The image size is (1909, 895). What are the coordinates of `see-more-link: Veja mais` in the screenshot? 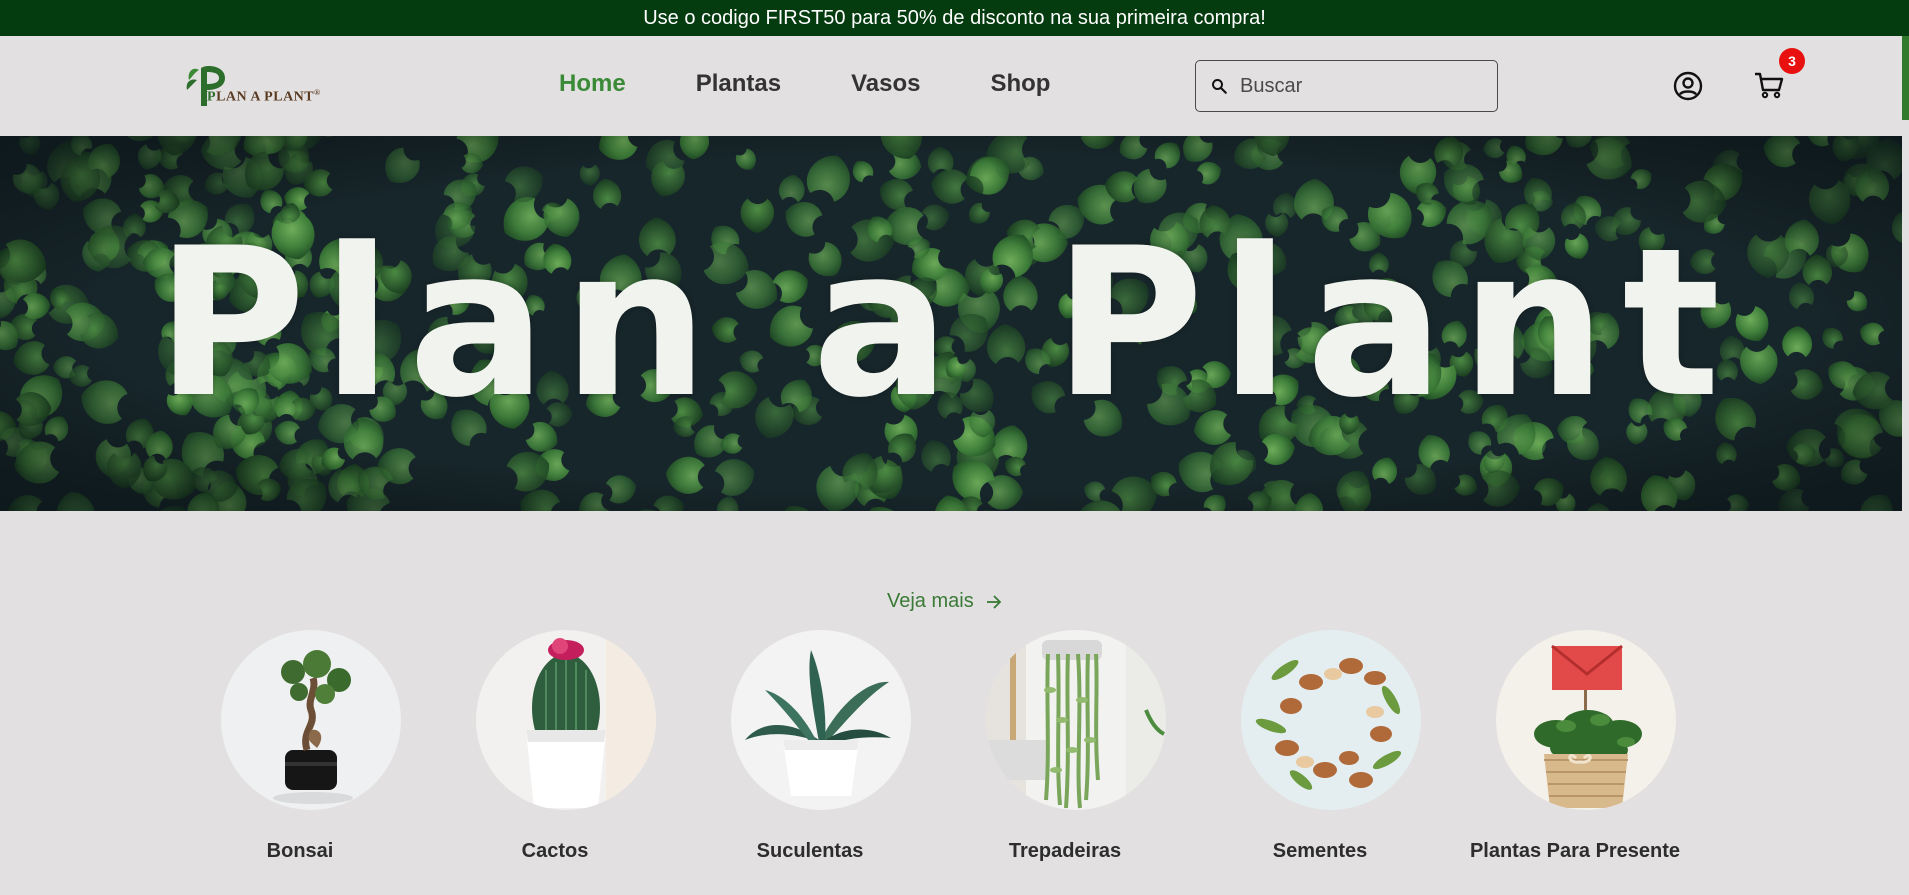 It's located at (945, 601).